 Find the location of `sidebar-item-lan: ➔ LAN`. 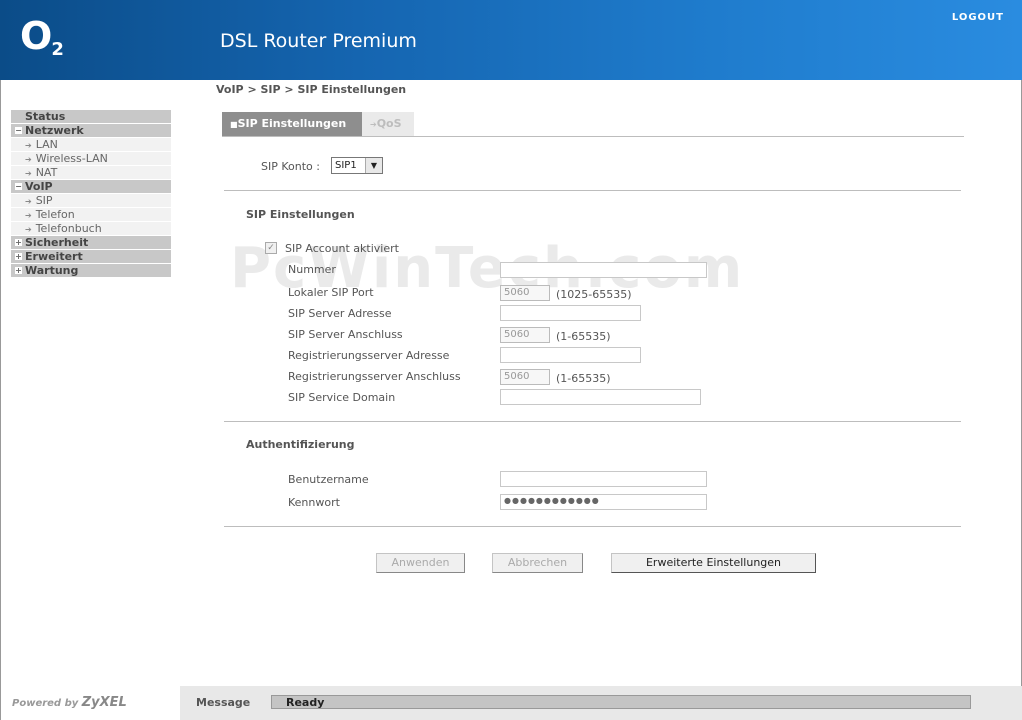

sidebar-item-lan: ➔ LAN is located at coordinates (91, 144).